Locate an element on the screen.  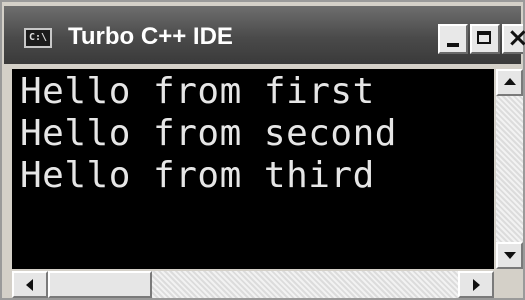
horizontal-scroll-thumb is located at coordinates (100, 284).